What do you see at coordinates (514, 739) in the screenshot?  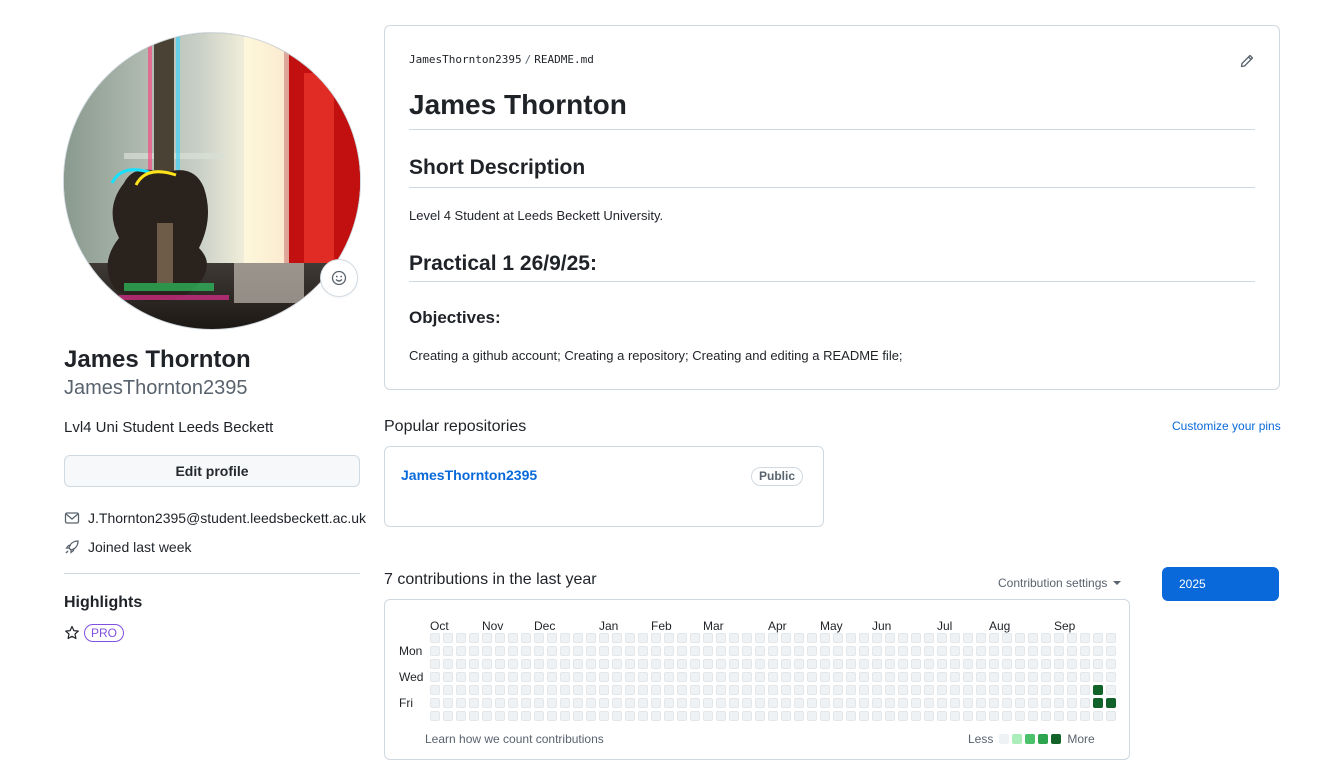 I see `learn-contributions-link: Learn how we count contributions` at bounding box center [514, 739].